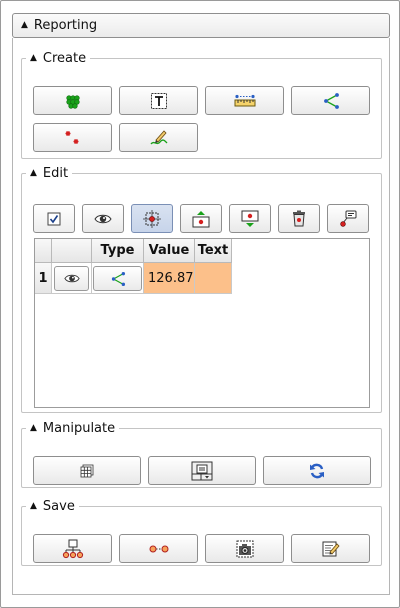 This screenshot has height=608, width=400. I want to click on ruler-measure-icon, so click(244, 100).